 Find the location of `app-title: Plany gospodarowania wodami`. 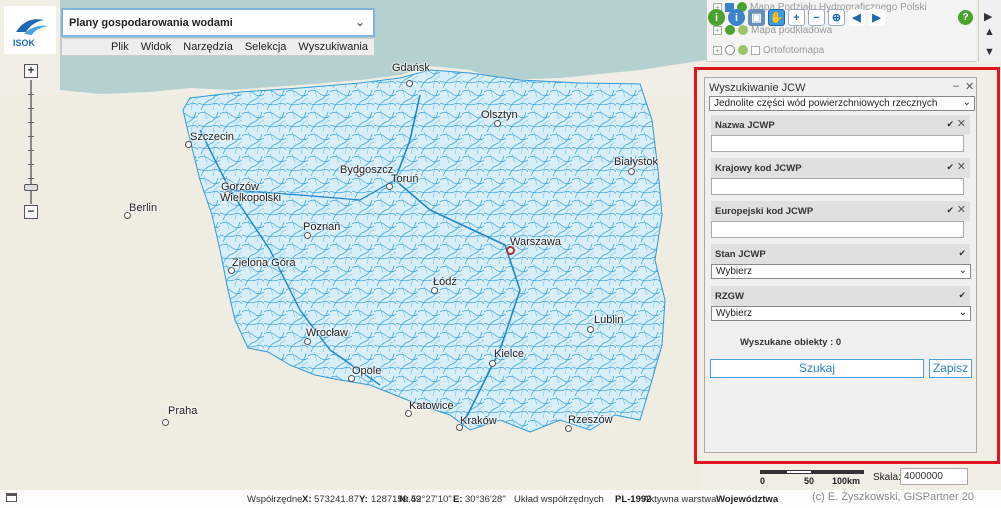

app-title: Plany gospodarowania wodami is located at coordinates (151, 23).